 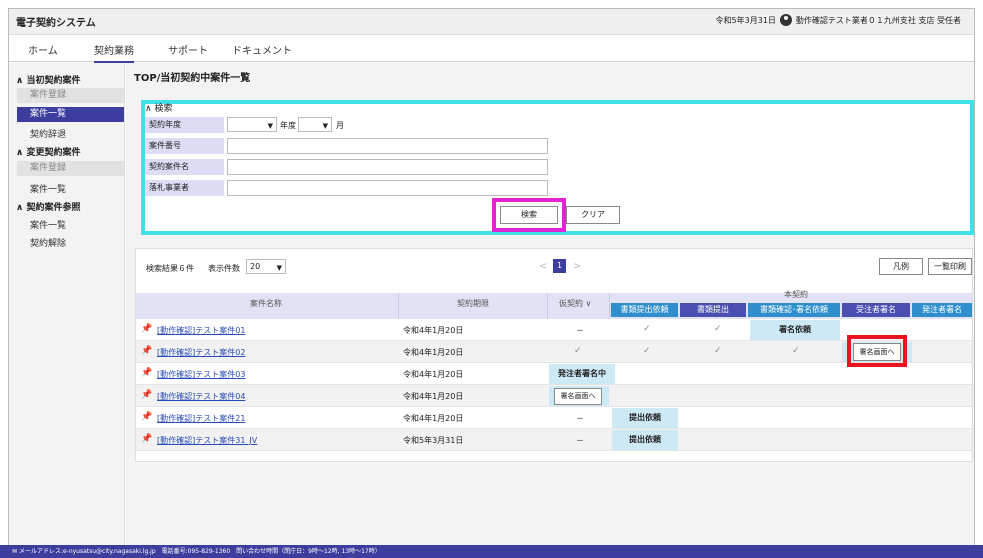 What do you see at coordinates (559, 266) in the screenshot?
I see `page-current: 1` at bounding box center [559, 266].